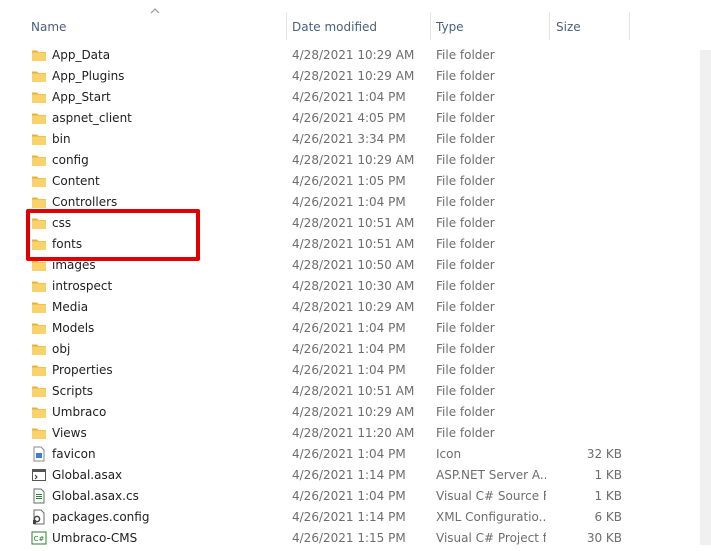  Describe the element at coordinates (167, 538) in the screenshot. I see `file-name: Umbraco-CMS` at that location.